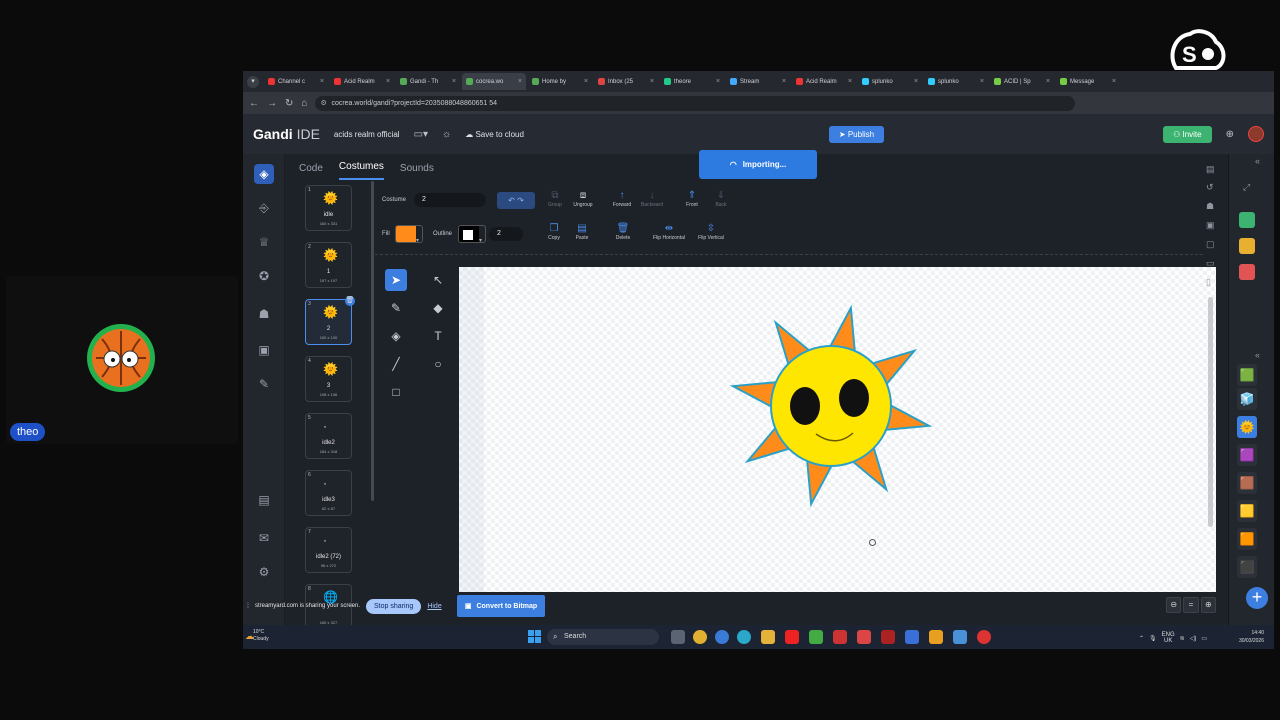  What do you see at coordinates (1247, 220) in the screenshot?
I see `green-flag-button` at bounding box center [1247, 220].